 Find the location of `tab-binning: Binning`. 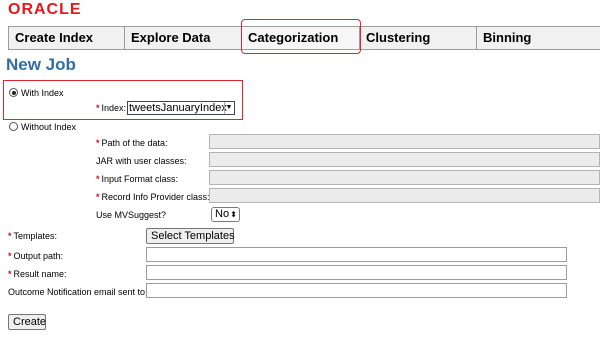

tab-binning: Binning is located at coordinates (538, 38).